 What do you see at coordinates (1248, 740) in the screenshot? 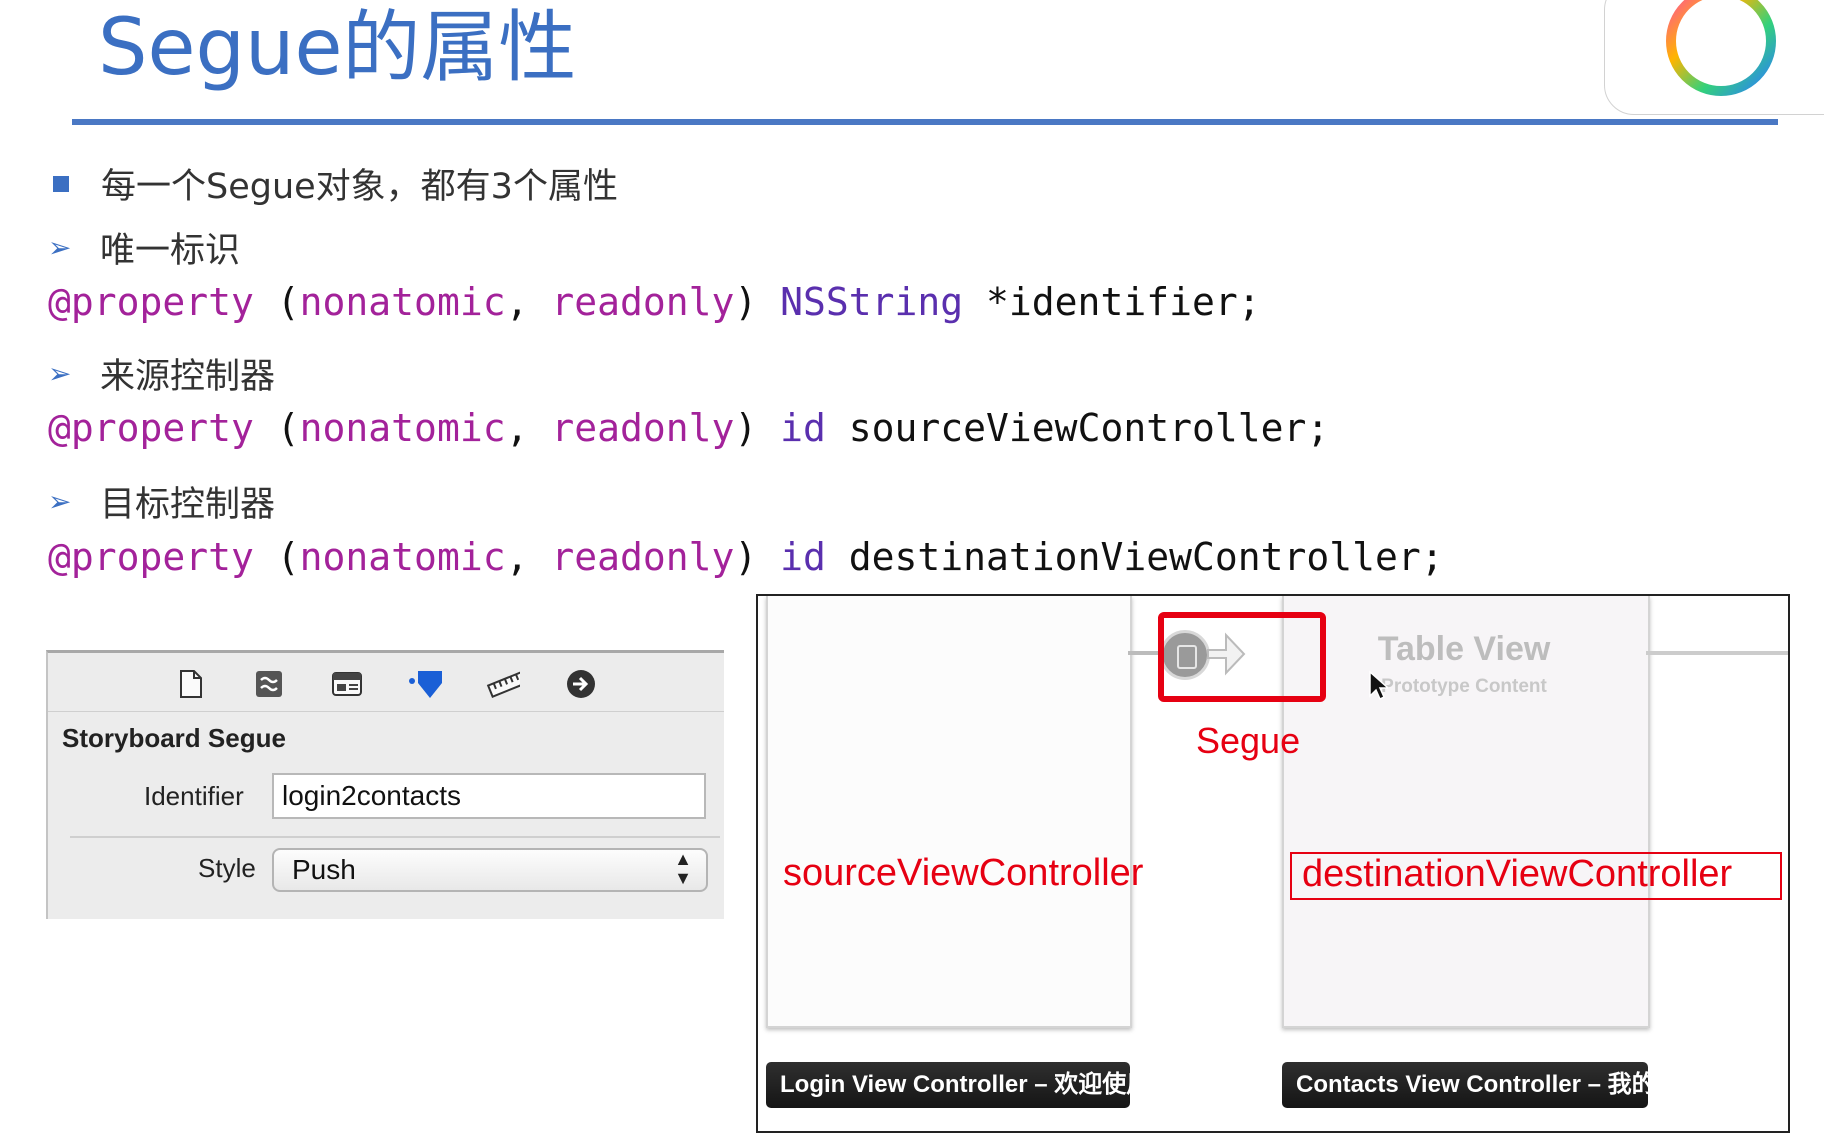
I see `segue-label: Segue` at bounding box center [1248, 740].